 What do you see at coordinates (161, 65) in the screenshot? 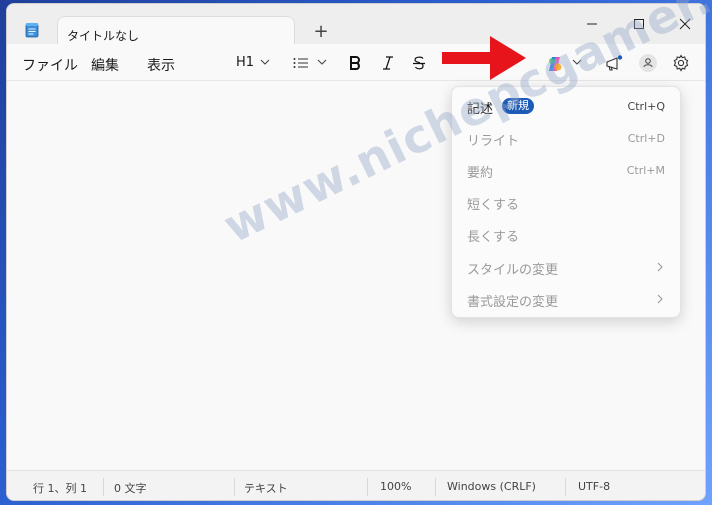
I see `menu-view: 表示` at bounding box center [161, 65].